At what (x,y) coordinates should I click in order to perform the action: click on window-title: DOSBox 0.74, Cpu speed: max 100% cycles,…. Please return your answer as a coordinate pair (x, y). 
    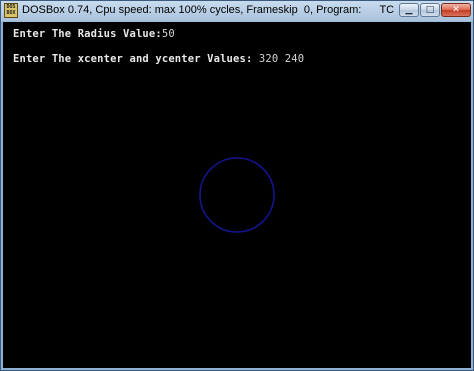
    Looking at the image, I should click on (208, 10).